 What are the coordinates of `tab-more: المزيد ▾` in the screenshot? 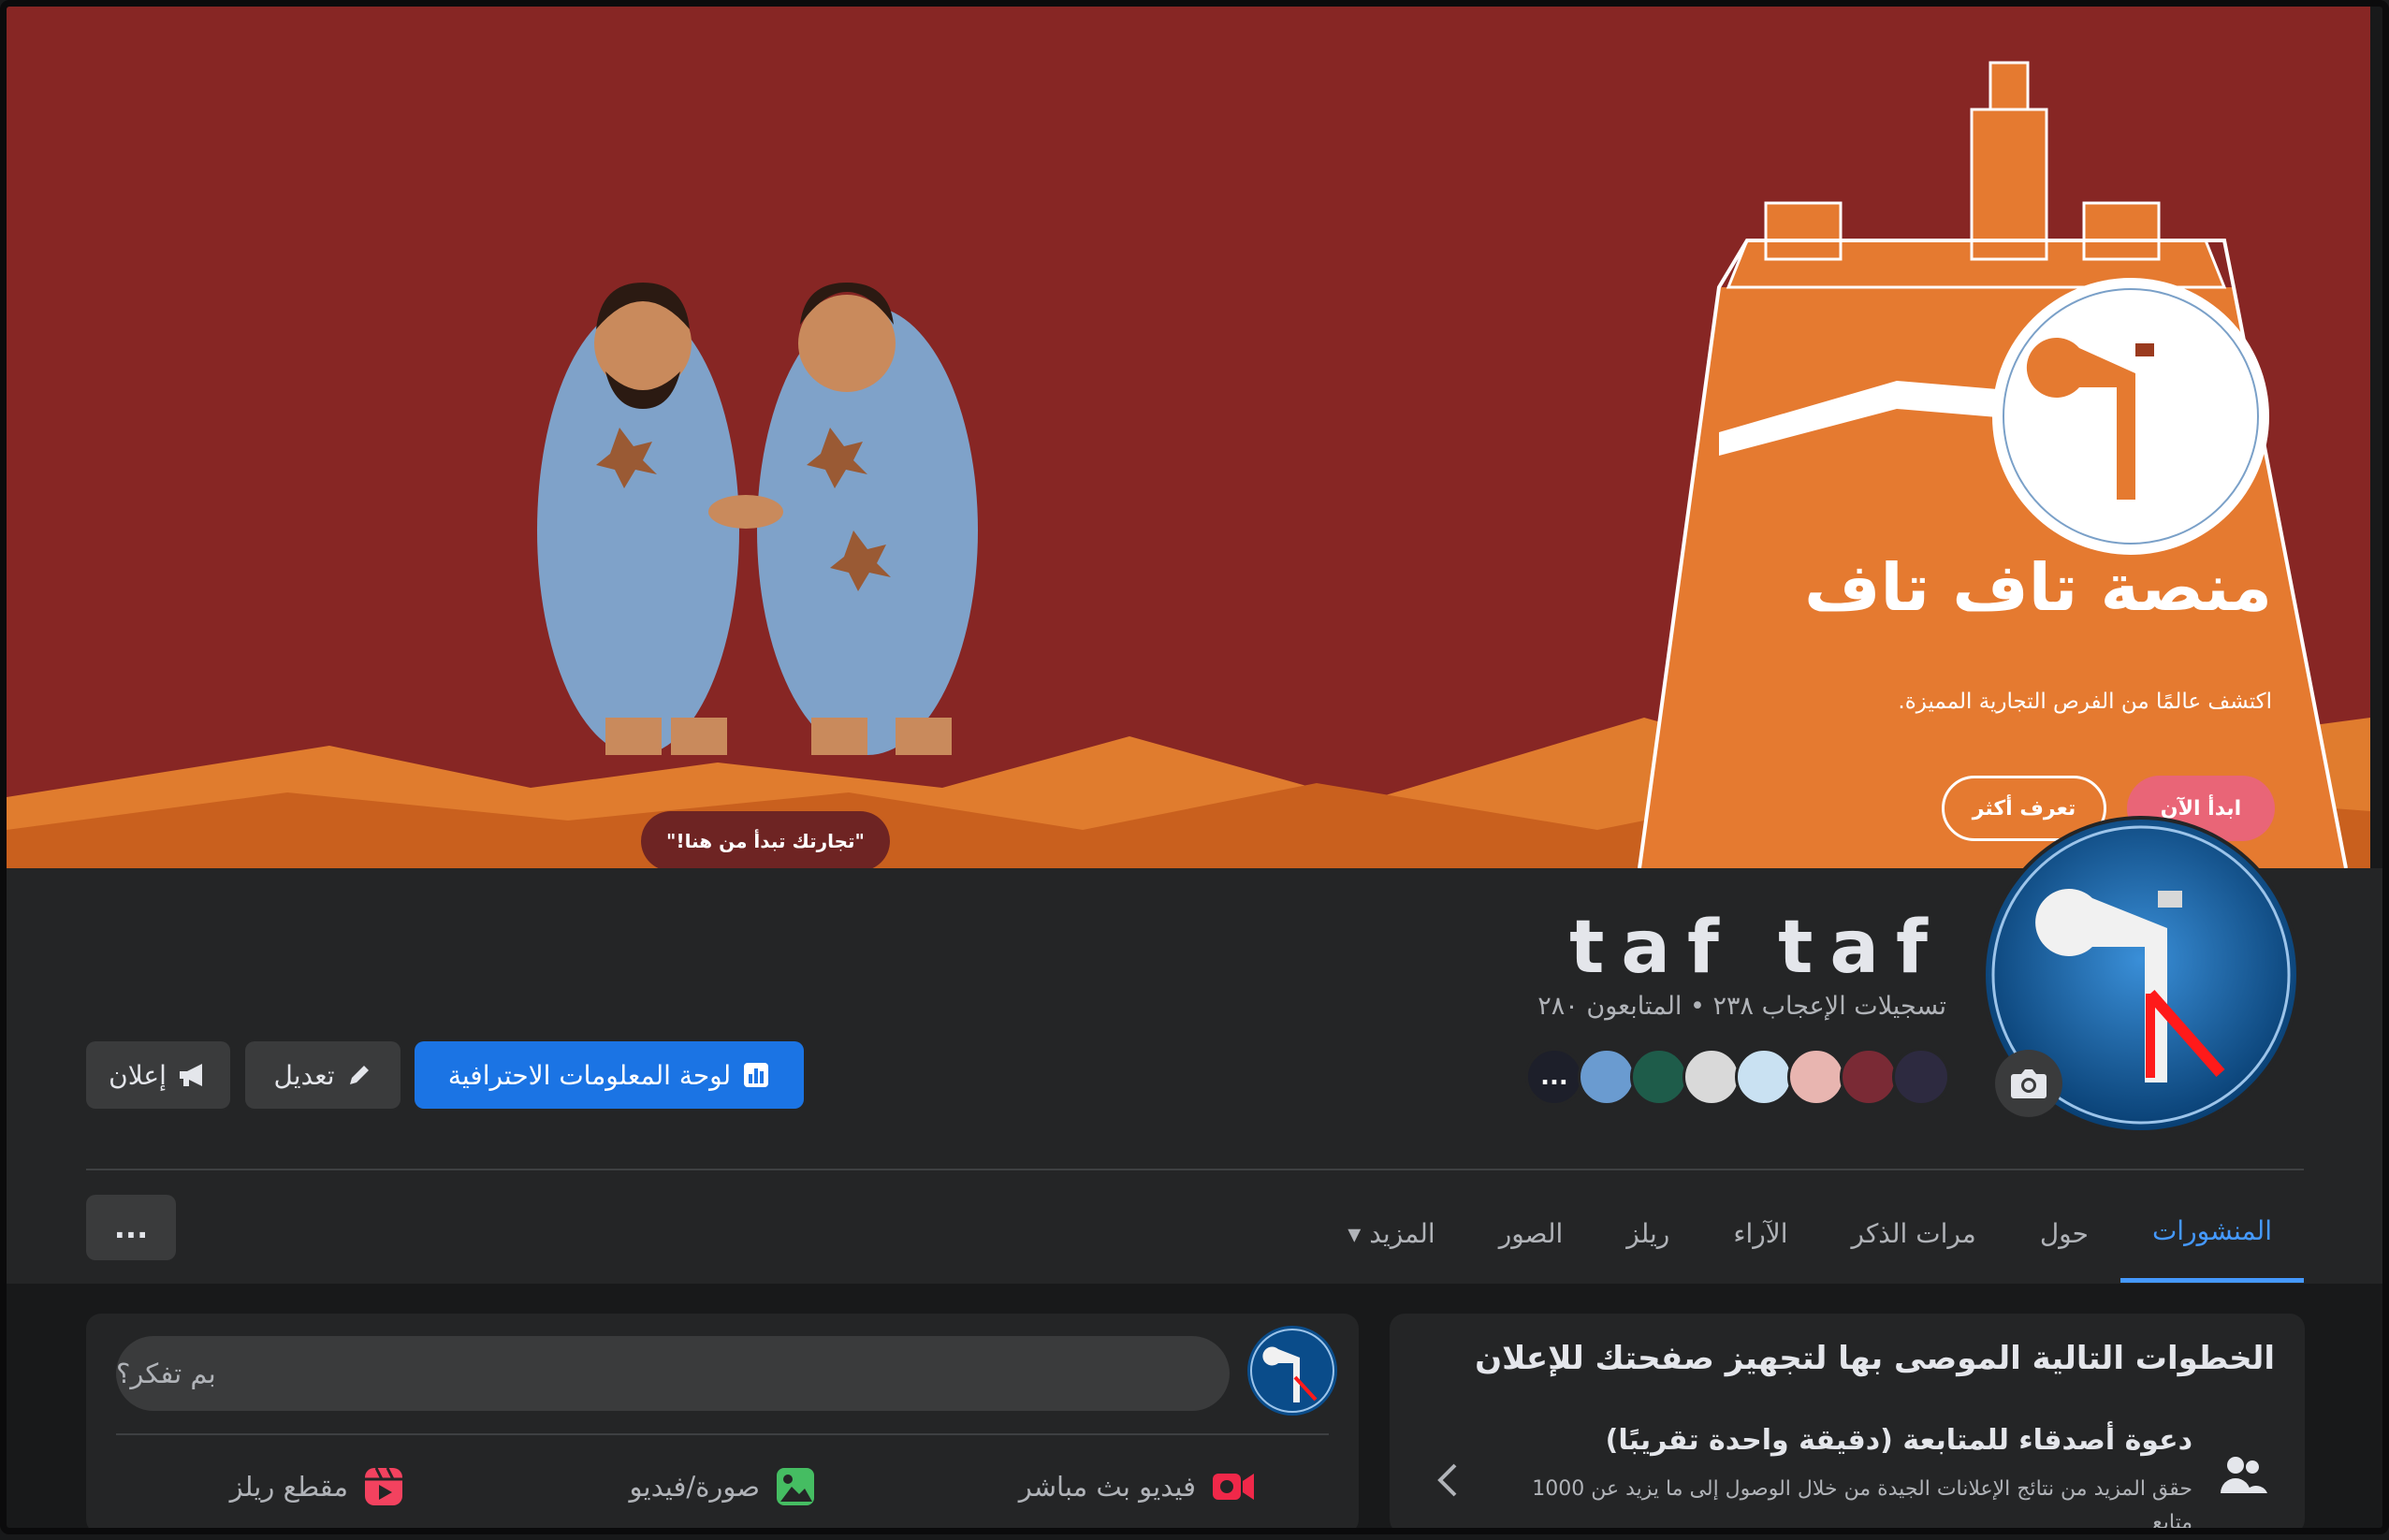 It's located at (1391, 1233).